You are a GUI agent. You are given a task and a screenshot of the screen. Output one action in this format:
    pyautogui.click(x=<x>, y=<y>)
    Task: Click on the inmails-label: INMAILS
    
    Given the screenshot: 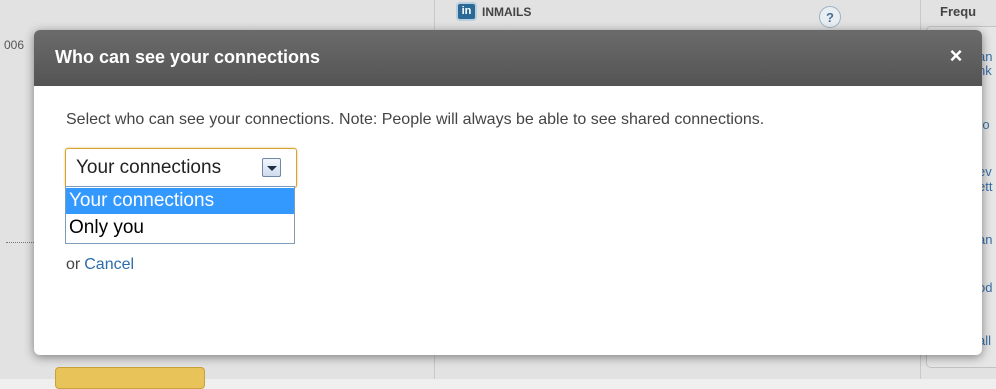 What is the action you would take?
    pyautogui.click(x=507, y=11)
    